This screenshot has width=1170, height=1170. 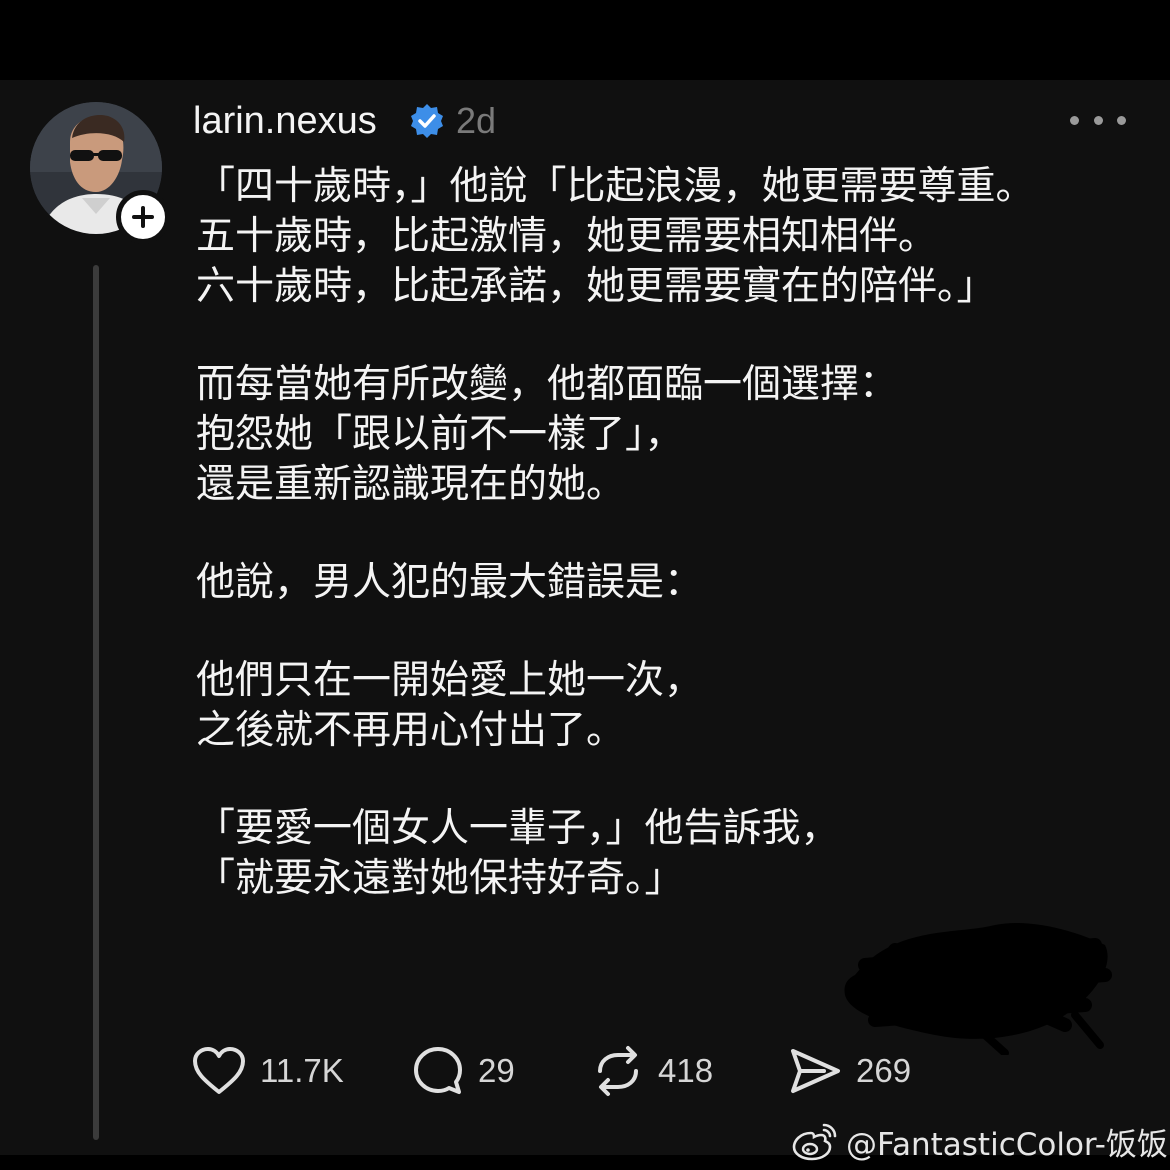 I want to click on follow-button, so click(x=143, y=217).